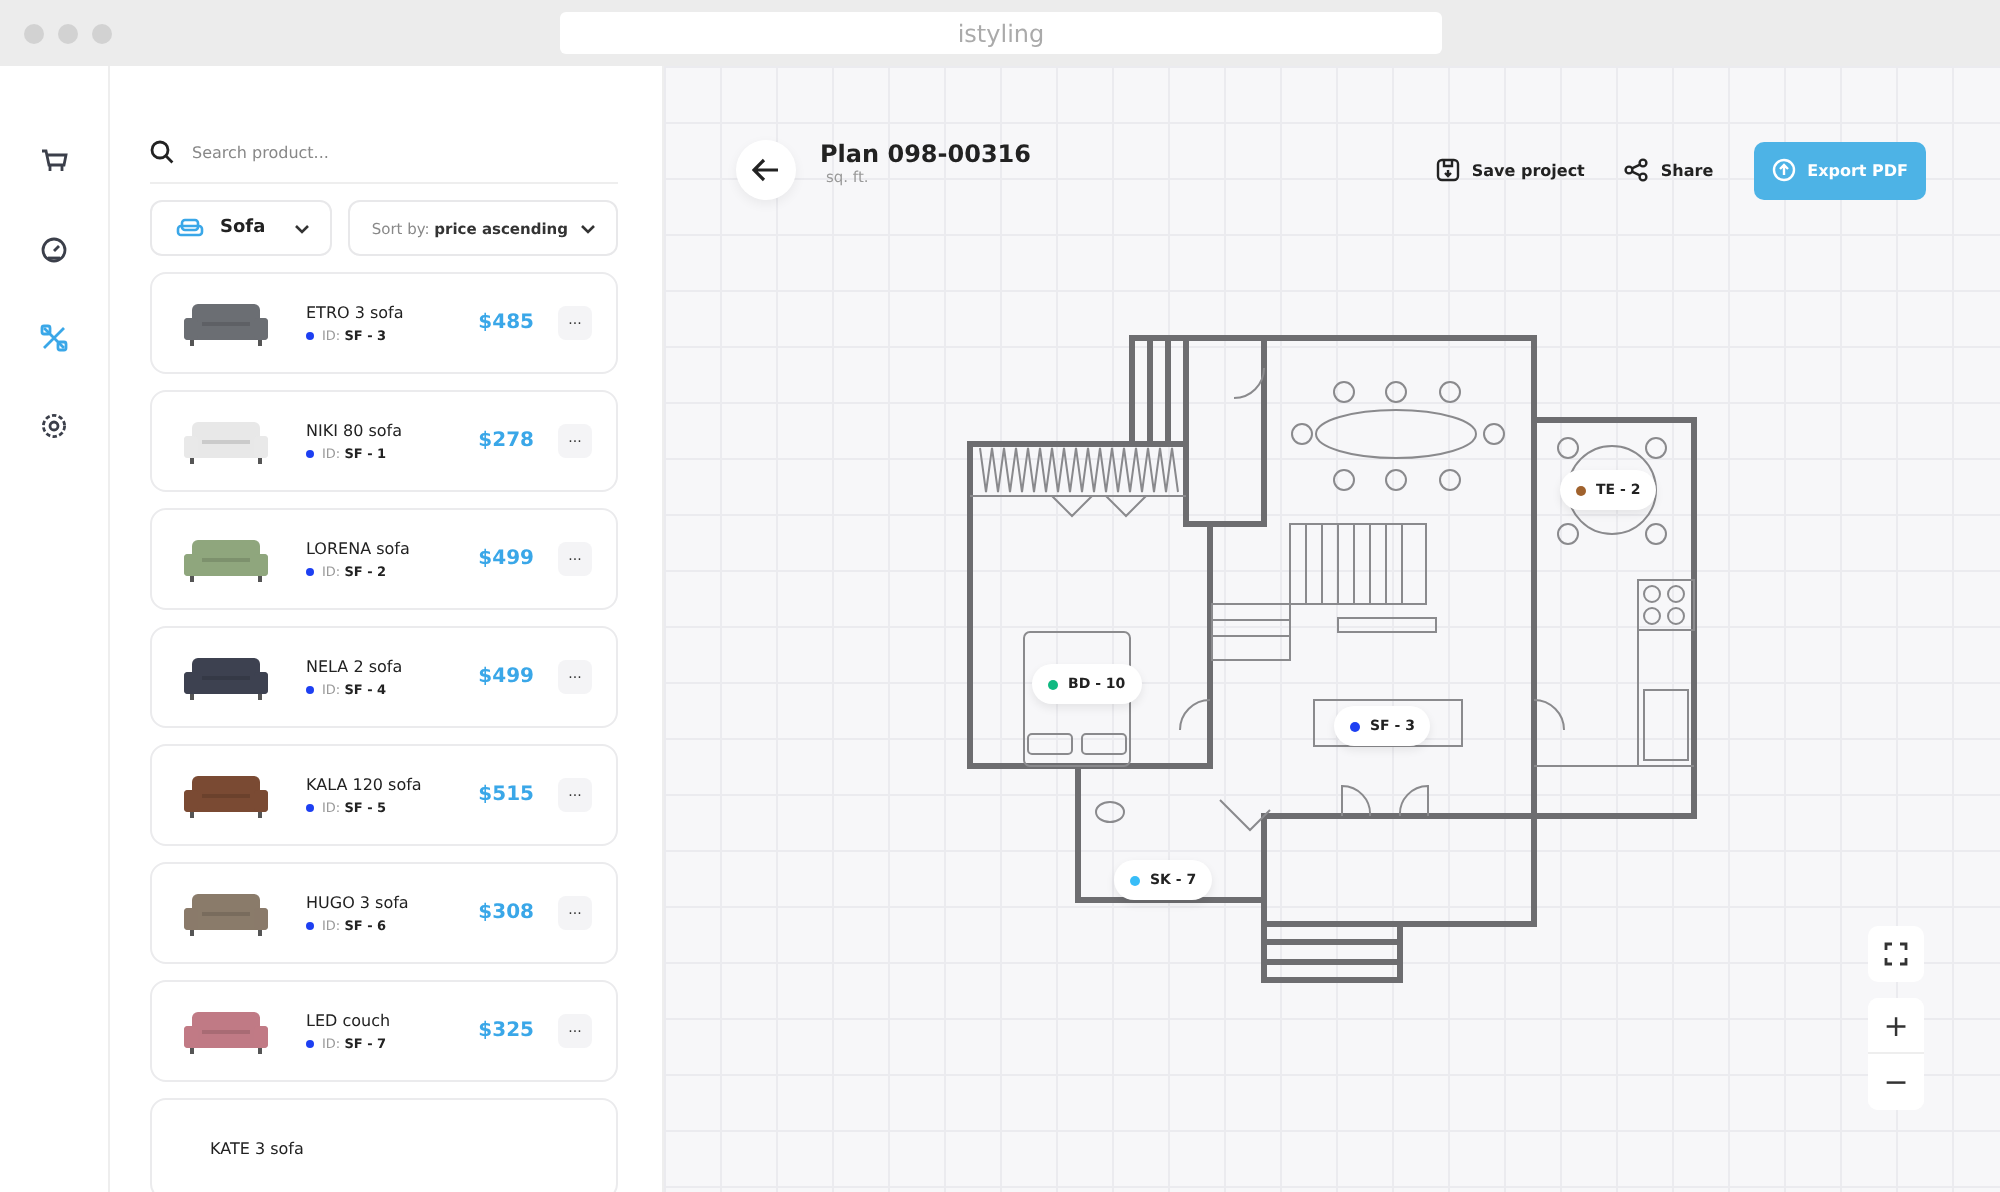 The height and width of the screenshot is (1192, 2000). What do you see at coordinates (54, 250) in the screenshot?
I see `gauge-icon` at bounding box center [54, 250].